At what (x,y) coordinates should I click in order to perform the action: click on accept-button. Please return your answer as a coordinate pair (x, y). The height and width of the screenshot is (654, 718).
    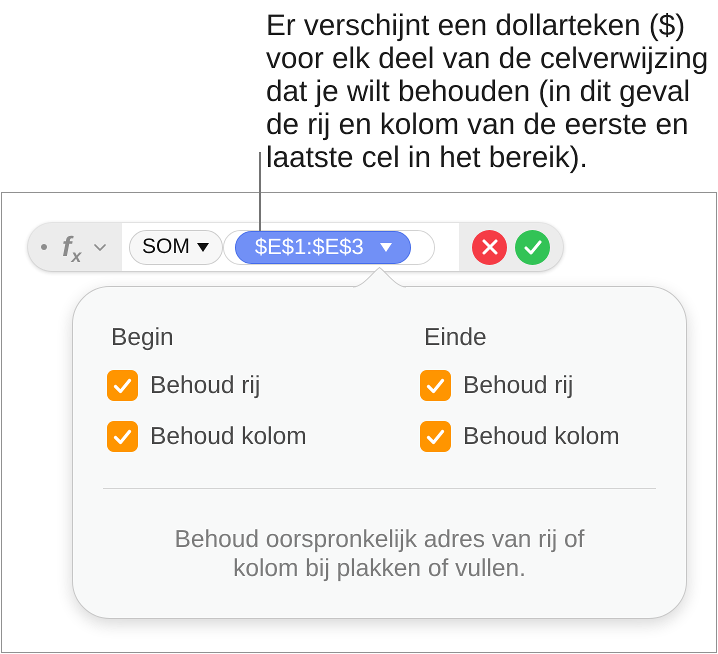
    Looking at the image, I should click on (532, 247).